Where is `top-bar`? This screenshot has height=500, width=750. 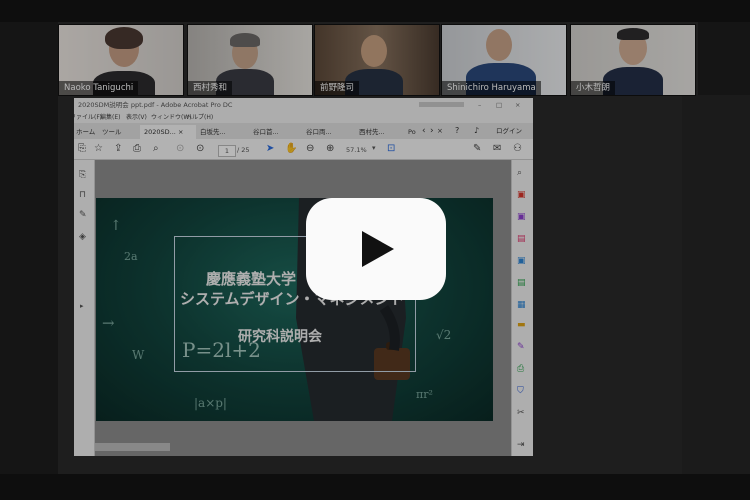 top-bar is located at coordinates (375, 11).